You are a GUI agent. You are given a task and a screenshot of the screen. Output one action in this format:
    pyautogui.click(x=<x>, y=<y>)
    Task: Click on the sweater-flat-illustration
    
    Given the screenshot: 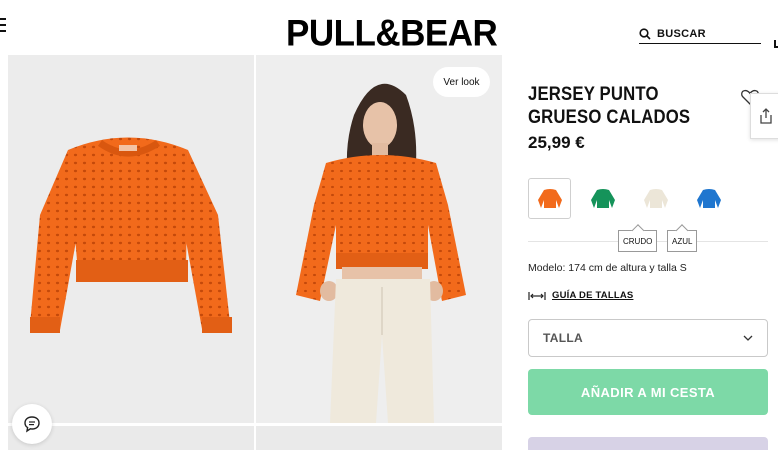 What is the action you would take?
    pyautogui.click(x=131, y=235)
    